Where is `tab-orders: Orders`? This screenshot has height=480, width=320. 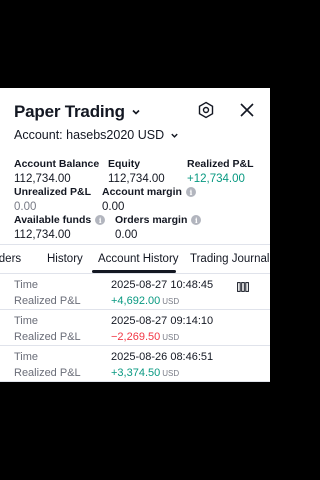
tab-orders: Orders is located at coordinates (10, 259).